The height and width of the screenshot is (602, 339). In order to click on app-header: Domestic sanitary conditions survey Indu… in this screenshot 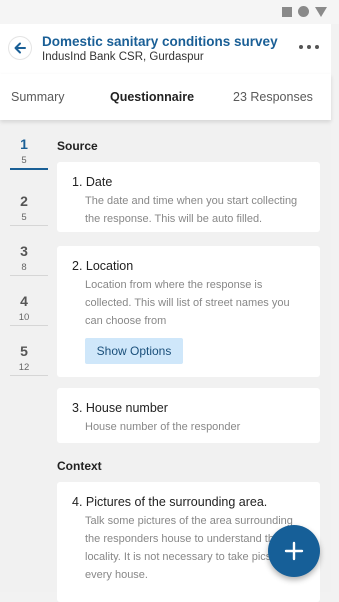, I will do `click(165, 49)`.